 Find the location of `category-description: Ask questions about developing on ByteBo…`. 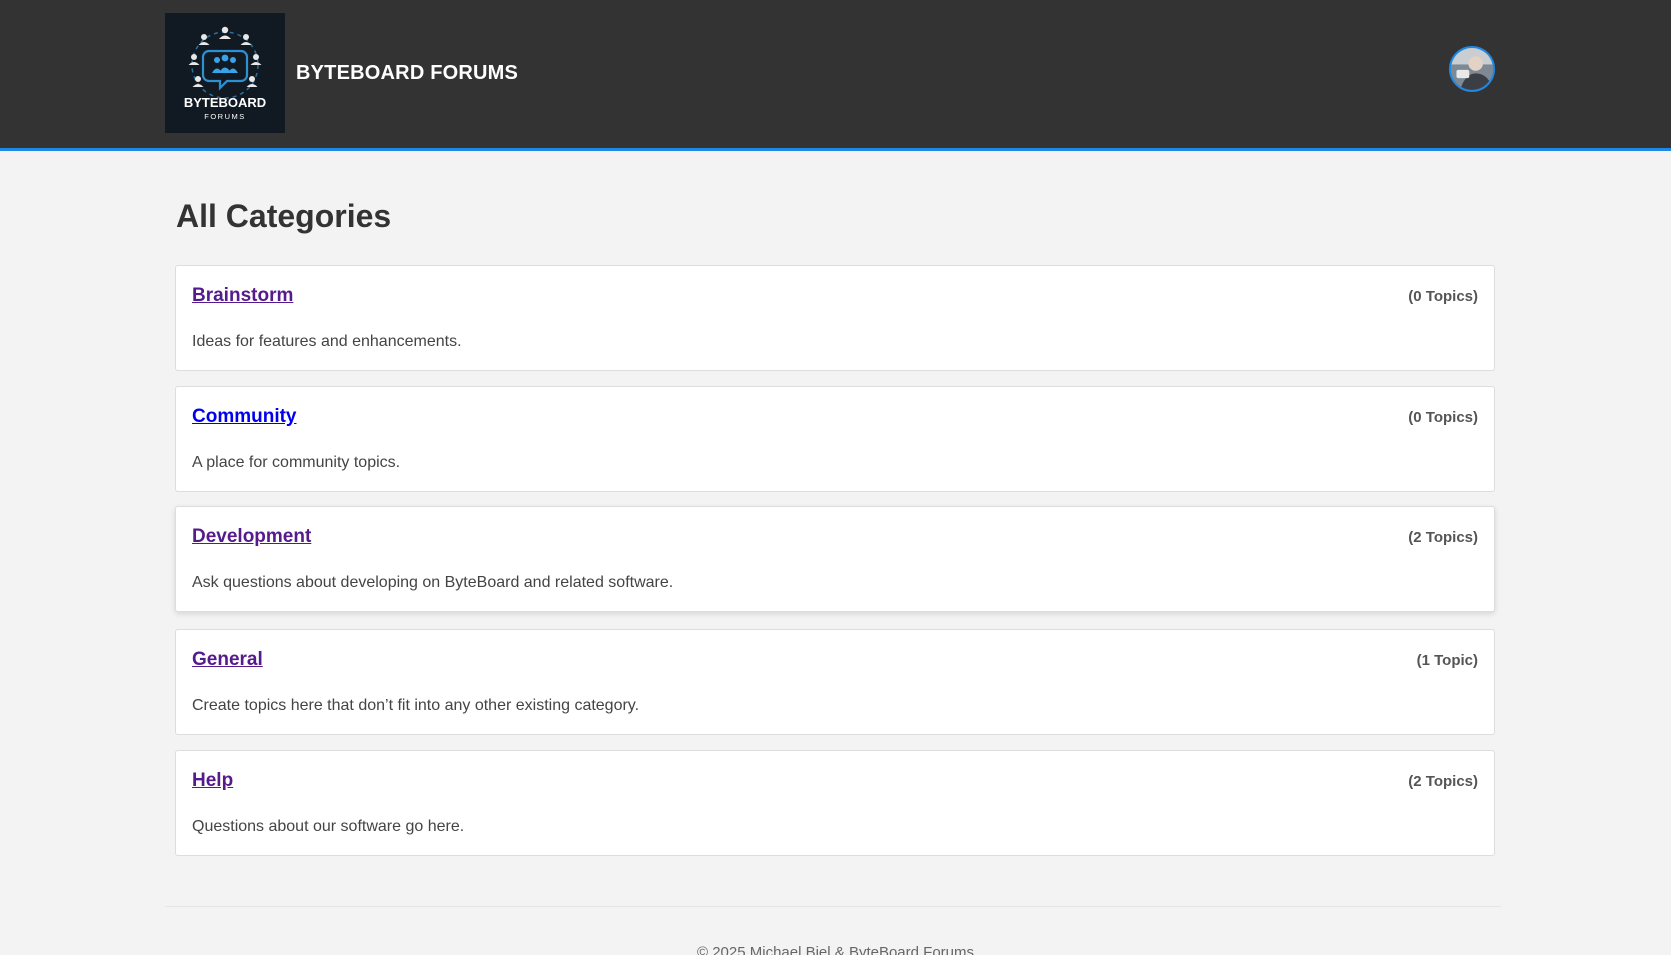

category-description: Ask questions about developing on ByteBo… is located at coordinates (433, 582).